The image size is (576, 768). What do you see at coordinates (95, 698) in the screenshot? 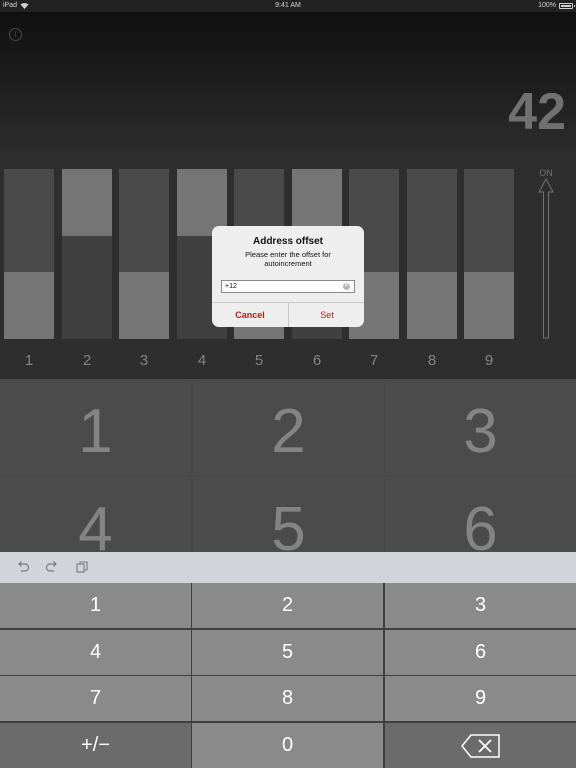
I see `key-7: 7` at bounding box center [95, 698].